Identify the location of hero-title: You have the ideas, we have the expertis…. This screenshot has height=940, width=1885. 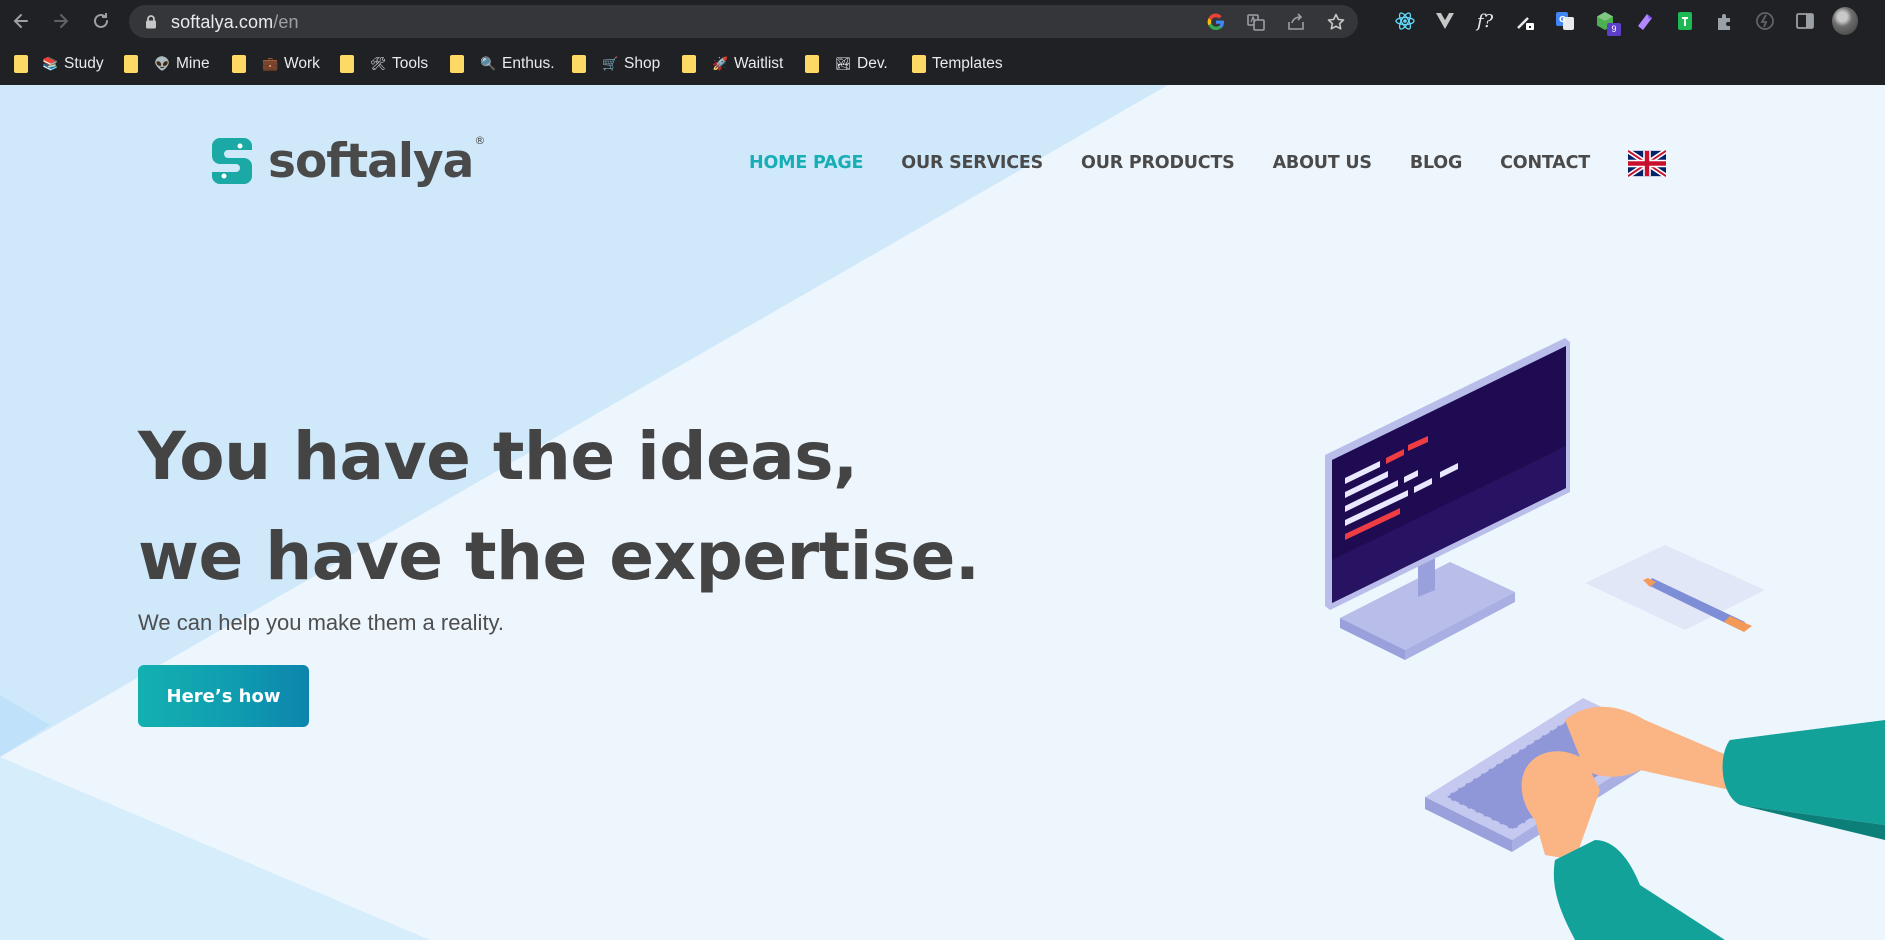
(559, 507).